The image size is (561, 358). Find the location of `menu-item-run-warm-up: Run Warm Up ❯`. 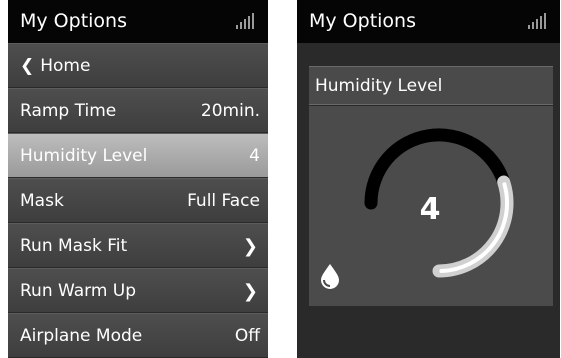

menu-item-run-warm-up: Run Warm Up ❯ is located at coordinates (138, 290).